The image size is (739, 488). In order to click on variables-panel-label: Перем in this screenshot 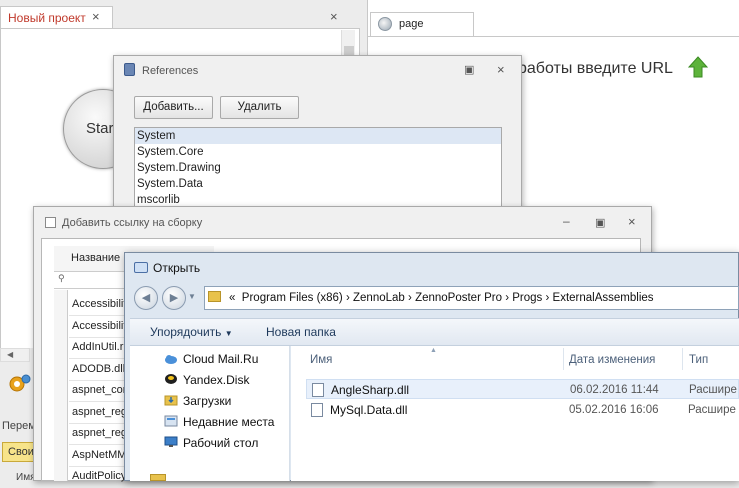, I will do `click(19, 426)`.